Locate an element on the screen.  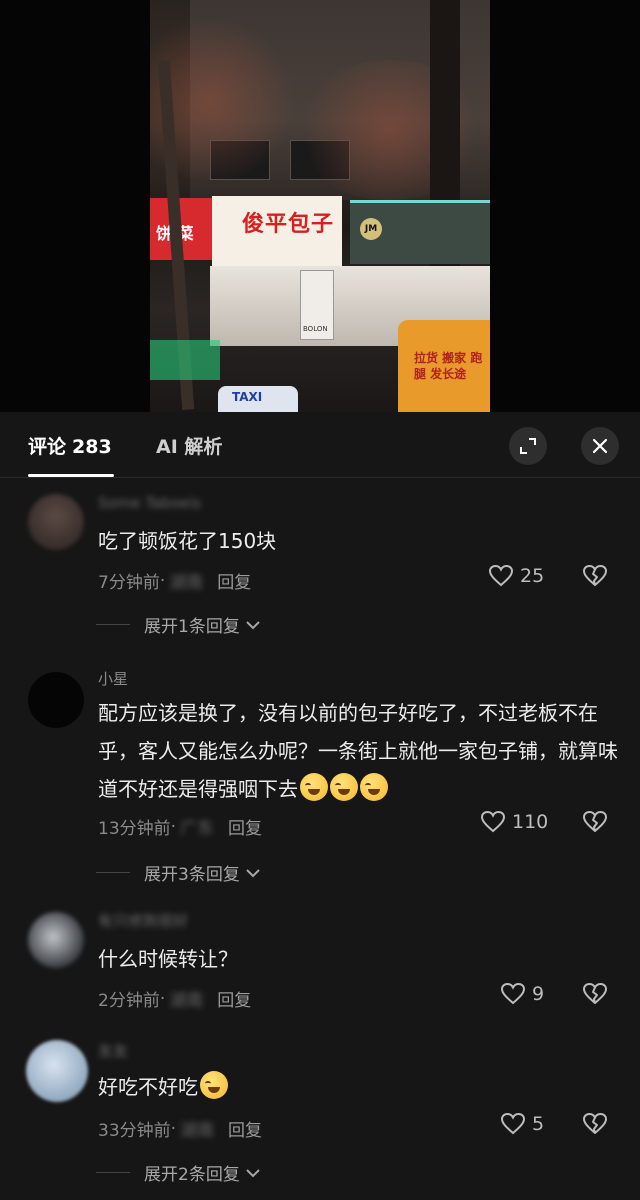
fullscreen-button is located at coordinates (528, 446).